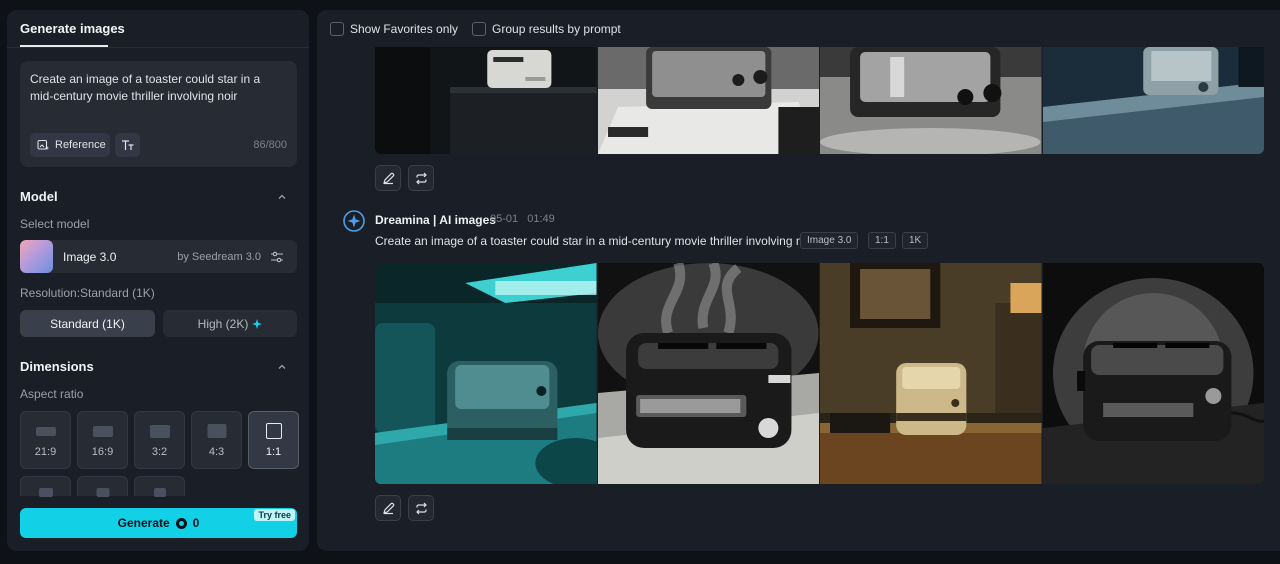 Image resolution: width=1280 pixels, height=564 pixels. I want to click on model-selector: Image 3.0 by Seedream 3.0, so click(158, 256).